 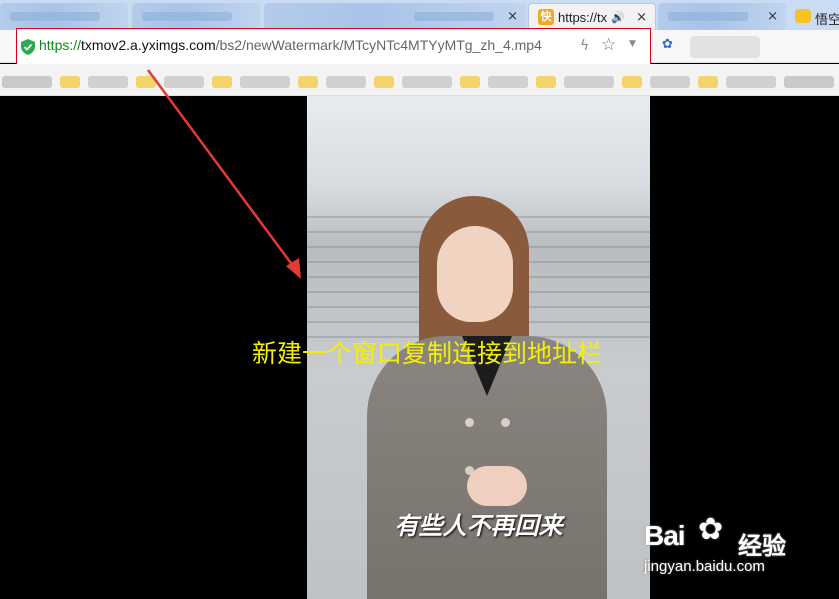 I want to click on watermark-logo: Bai, so click(x=665, y=535).